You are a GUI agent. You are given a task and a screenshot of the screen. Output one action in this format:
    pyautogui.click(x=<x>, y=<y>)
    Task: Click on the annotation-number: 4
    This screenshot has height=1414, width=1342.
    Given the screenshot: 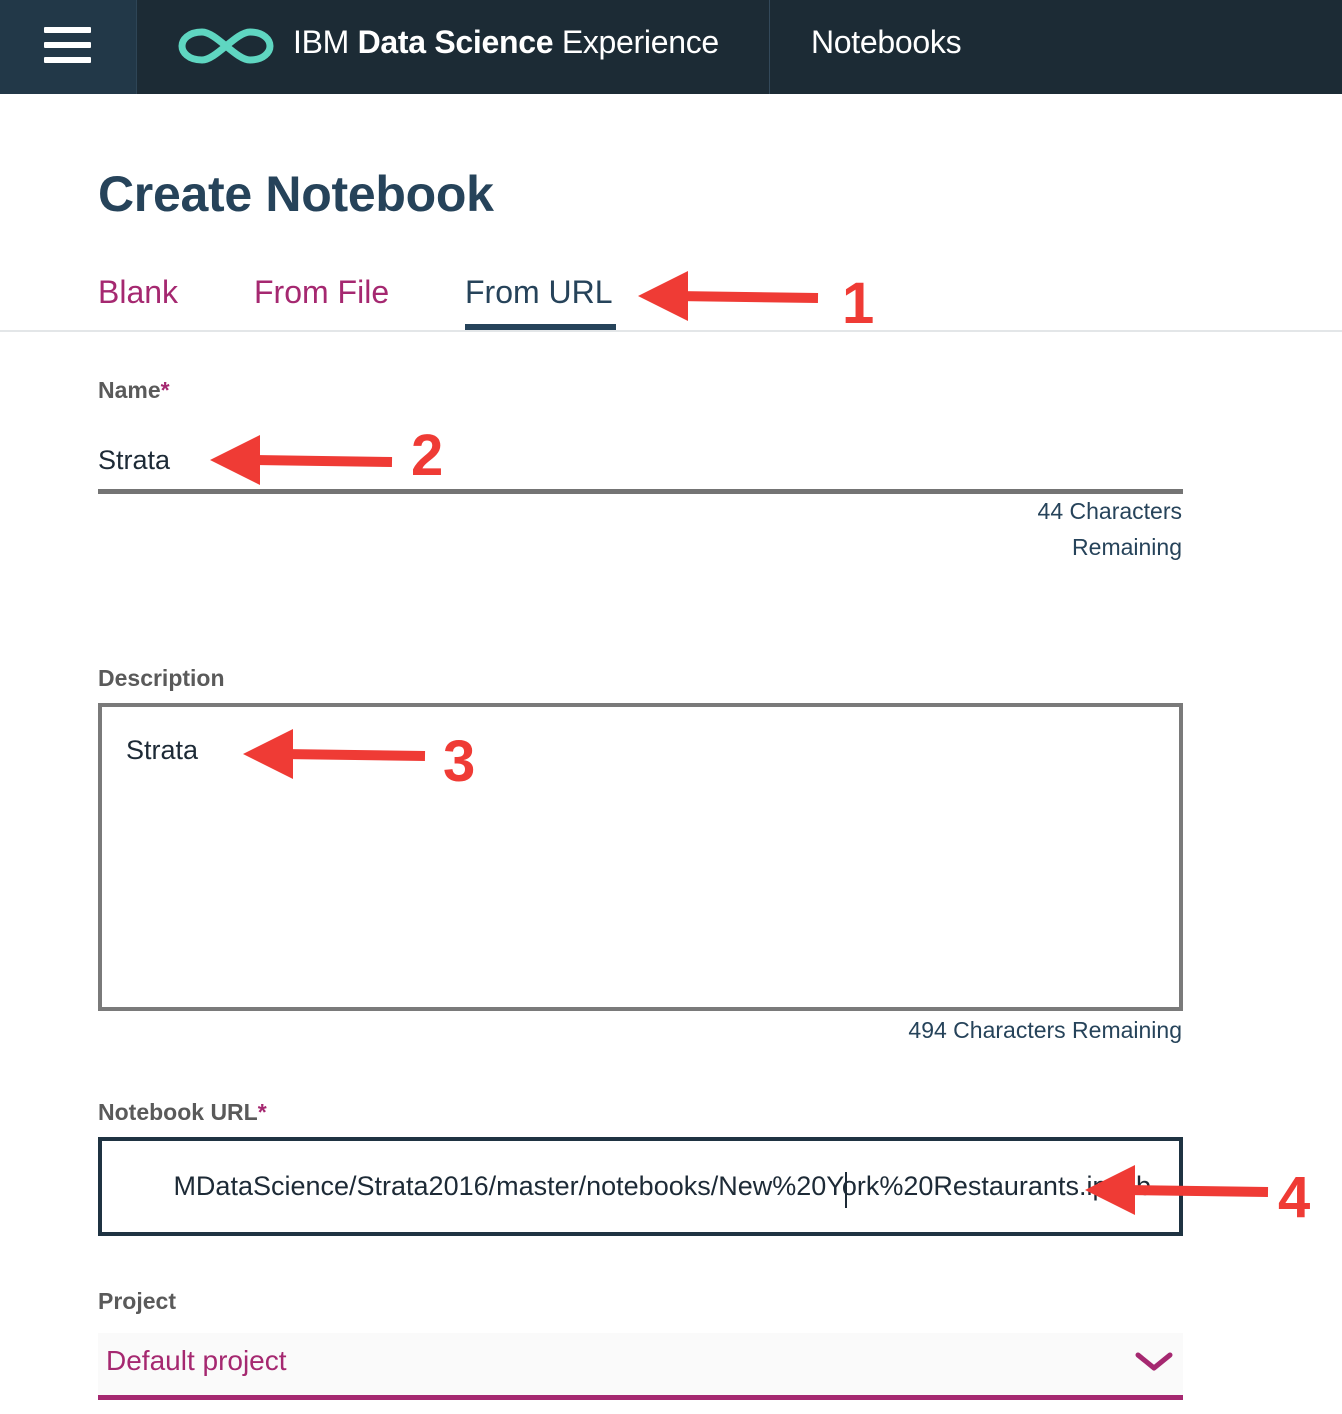 What is the action you would take?
    pyautogui.click(x=1294, y=1197)
    